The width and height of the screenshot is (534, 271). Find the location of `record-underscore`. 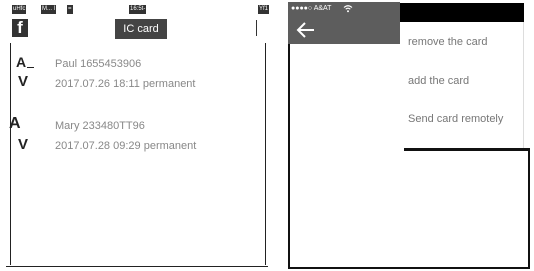

record-underscore is located at coordinates (30, 67).